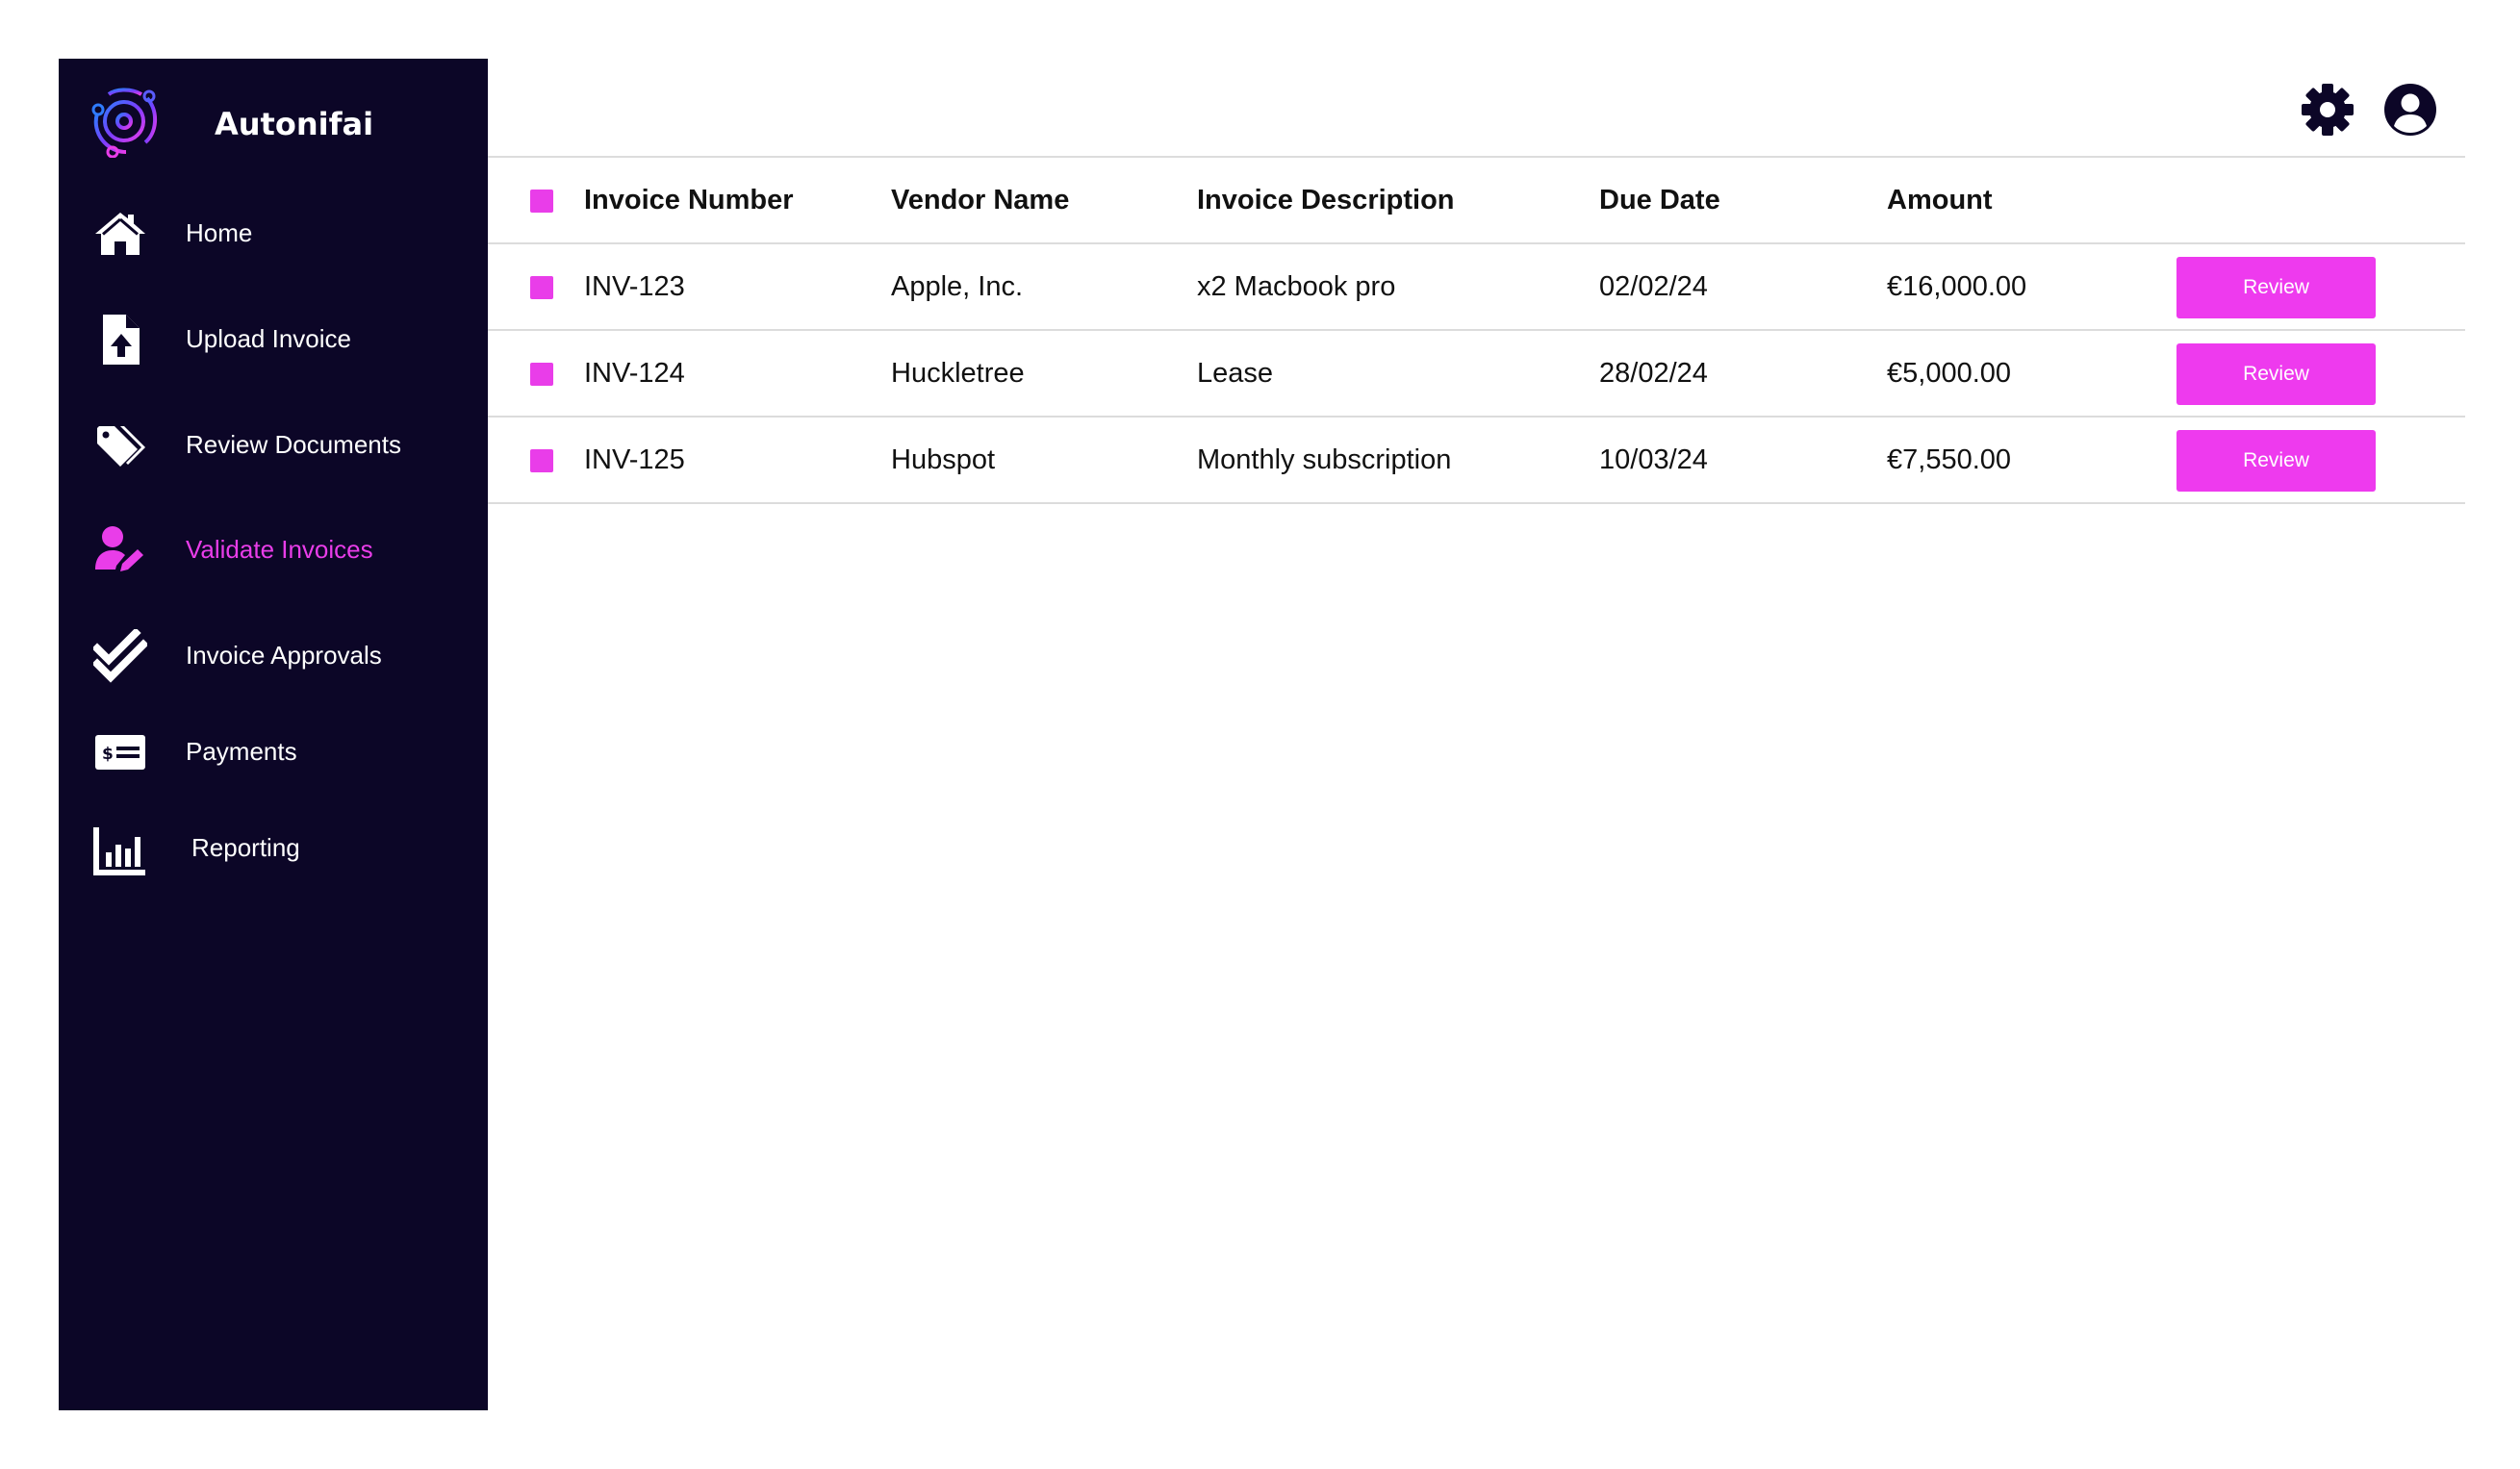 The image size is (2520, 1469). I want to click on sidebar-item-label: Invoice Approvals, so click(284, 656).